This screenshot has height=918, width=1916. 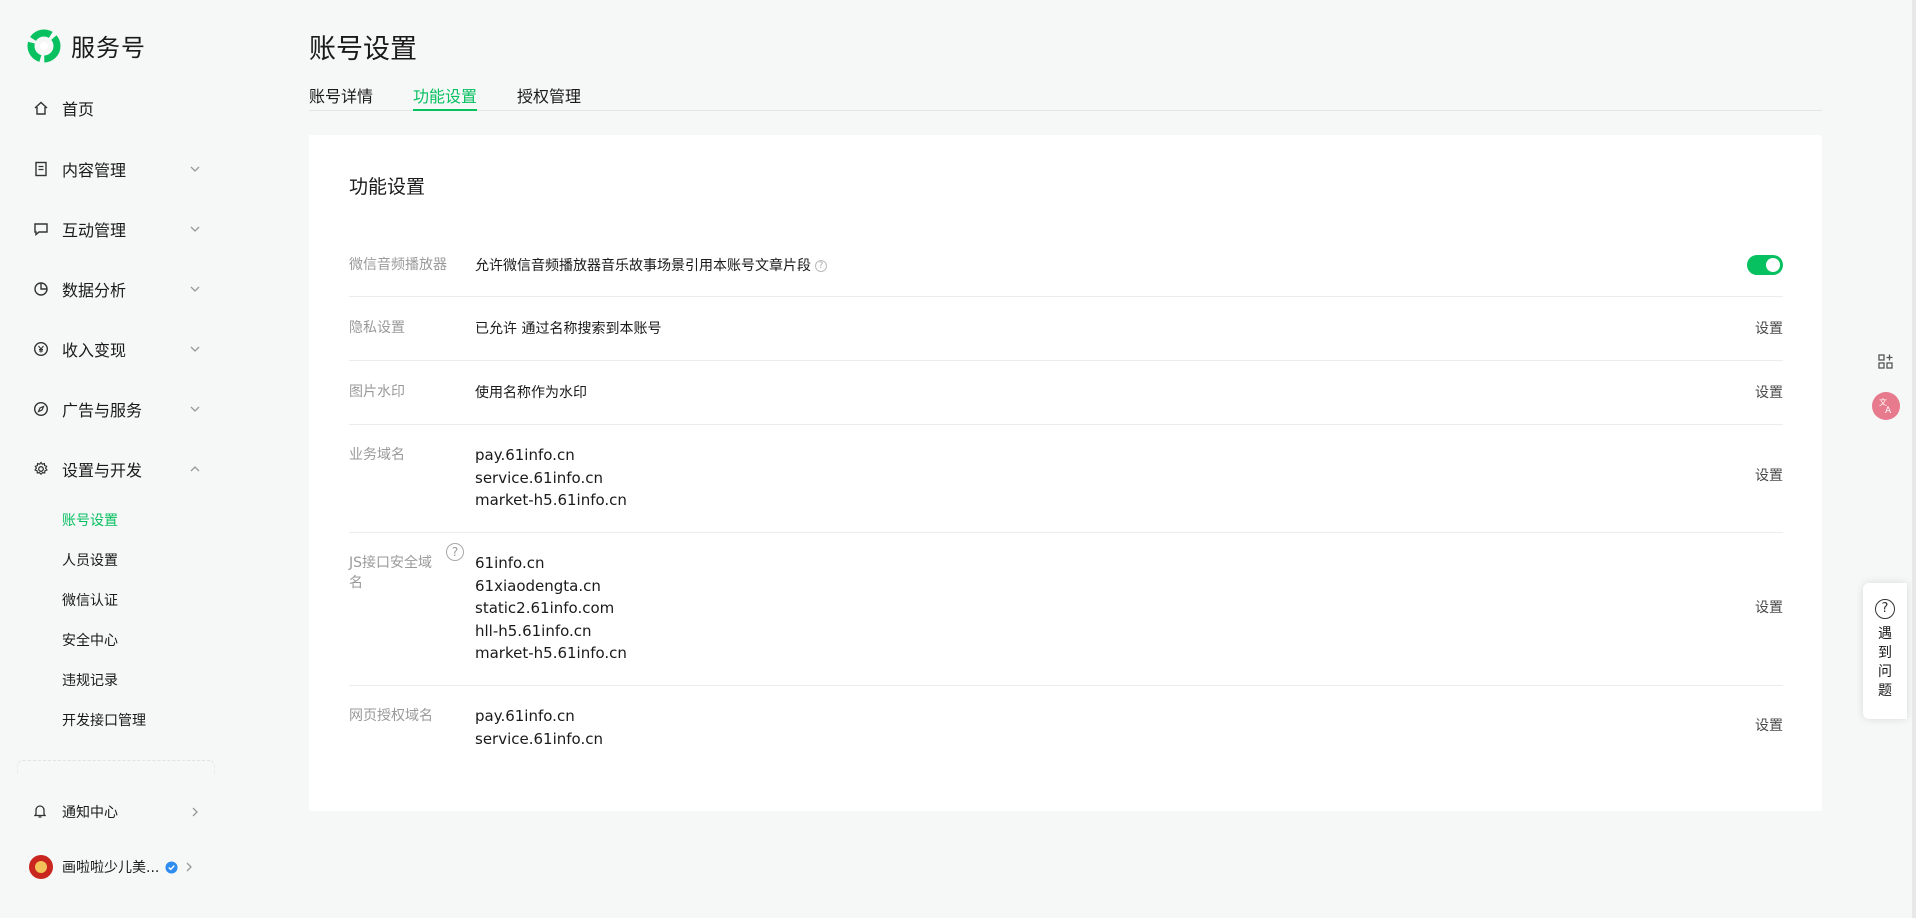 I want to click on help-panel: ? 遇到问题, so click(x=1885, y=651).